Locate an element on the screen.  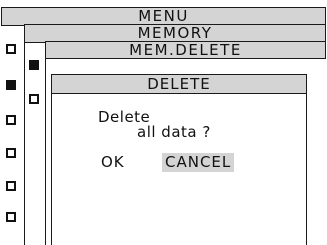
mem-delete-title-bar: MEM.DELETE is located at coordinates (185, 50).